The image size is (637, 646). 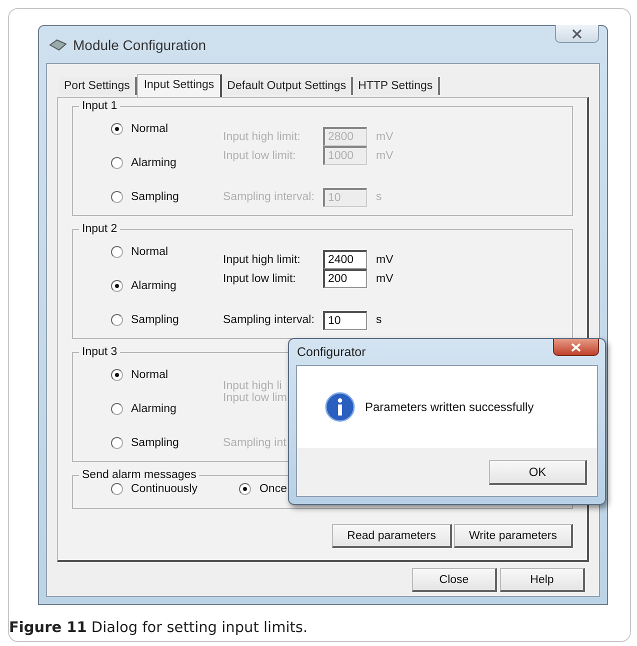 What do you see at coordinates (449, 407) in the screenshot?
I see `message-text: Parameters written successfully` at bounding box center [449, 407].